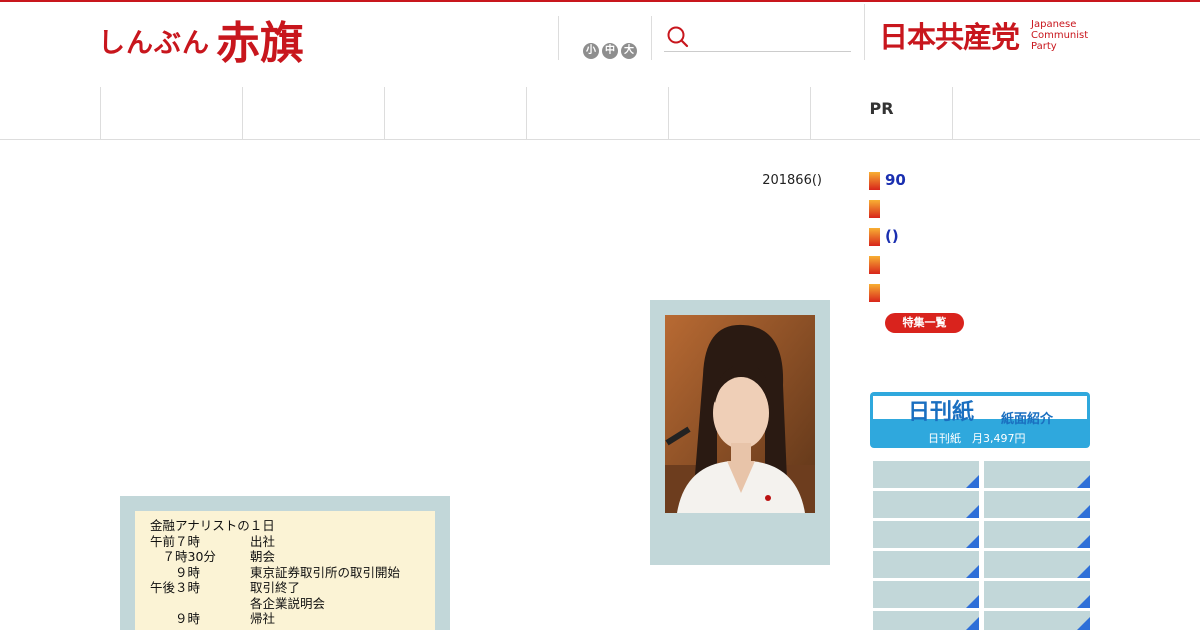 This screenshot has width=1200, height=630. What do you see at coordinates (213, 618) in the screenshot?
I see `schedule-row: ９時 帰社` at bounding box center [213, 618].